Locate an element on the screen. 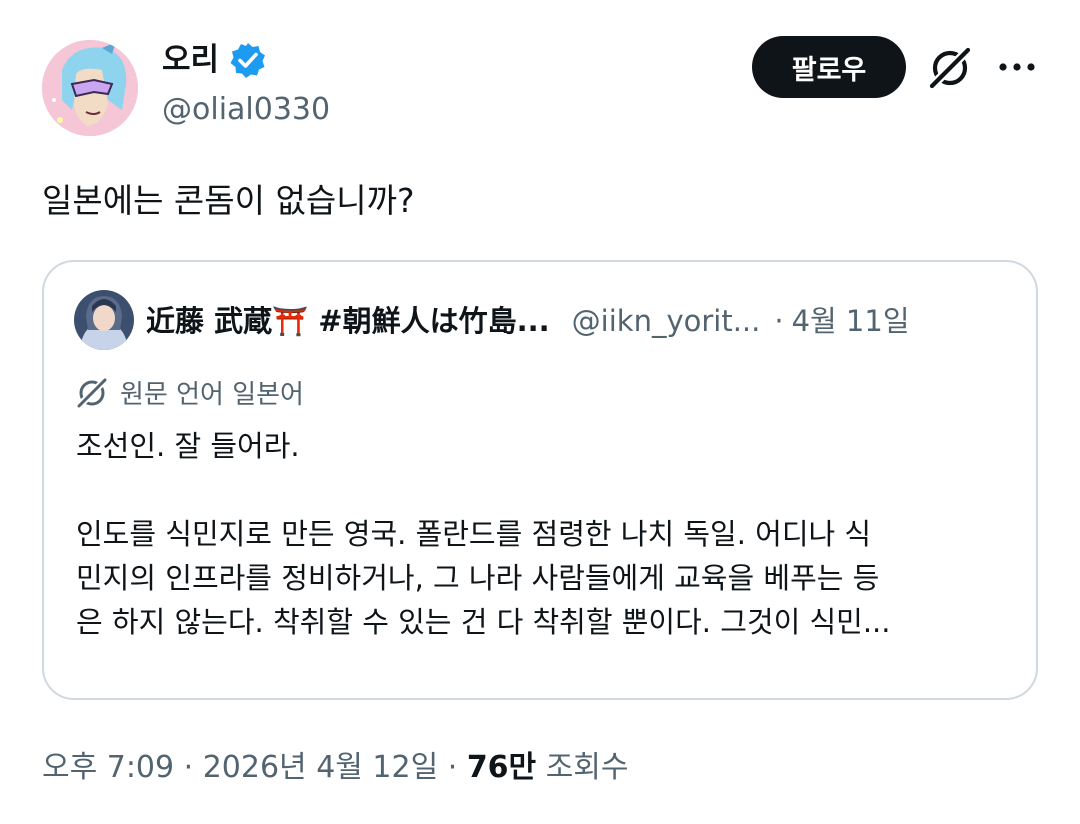 This screenshot has height=824, width=1080. quoted-text-line: 민지의 인프라를 정비하거나, 그 나라 사람들에게 교육을 베푸는 등 is located at coordinates (478, 578).